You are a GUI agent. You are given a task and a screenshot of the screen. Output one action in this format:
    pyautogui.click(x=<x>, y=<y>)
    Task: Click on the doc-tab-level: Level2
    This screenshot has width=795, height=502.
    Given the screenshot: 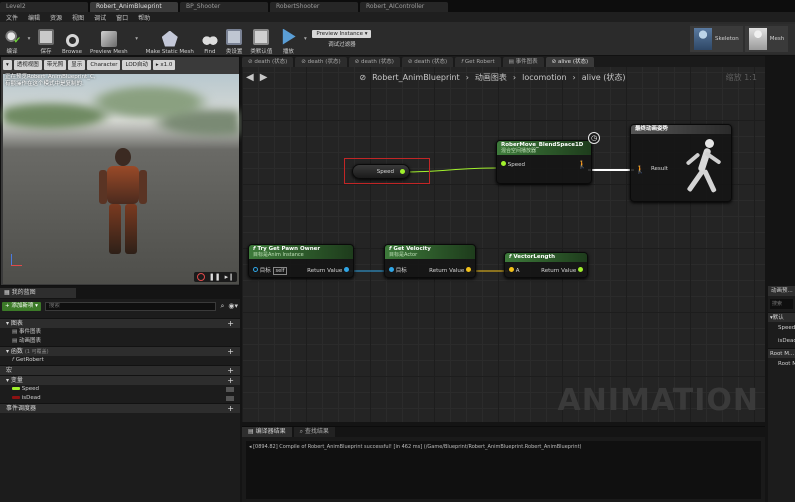 What is the action you would take?
    pyautogui.click(x=44, y=6)
    